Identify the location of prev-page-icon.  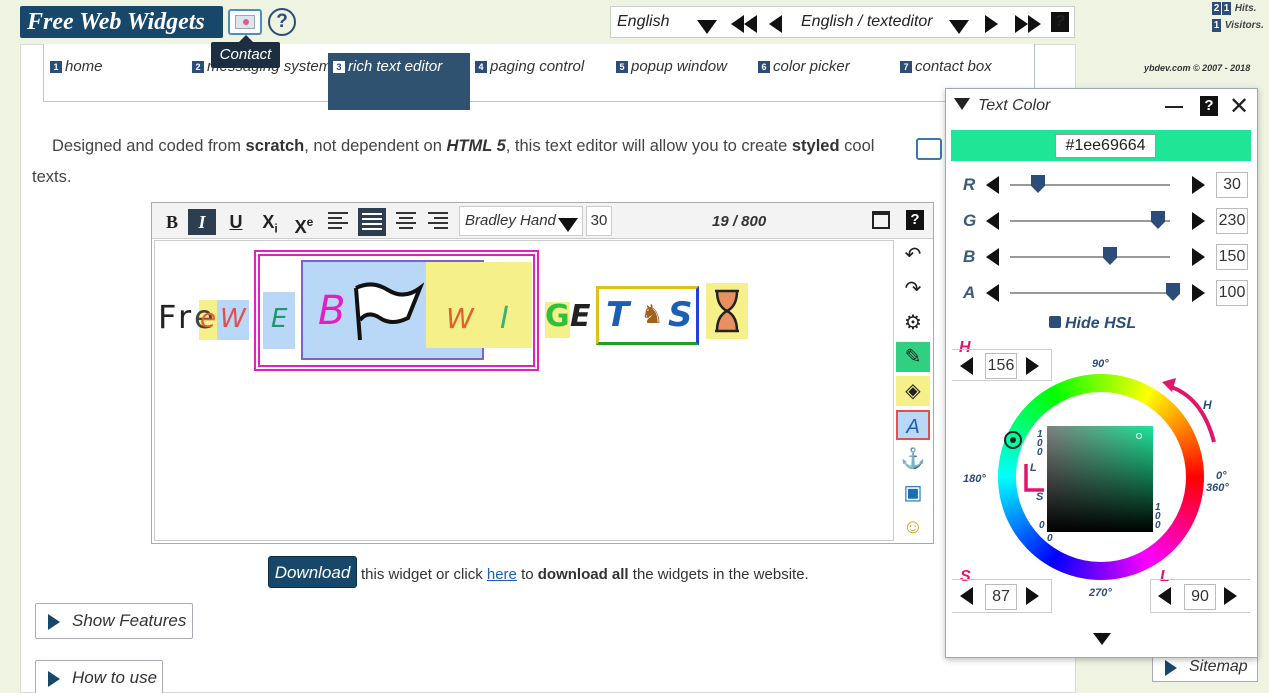
(775, 29).